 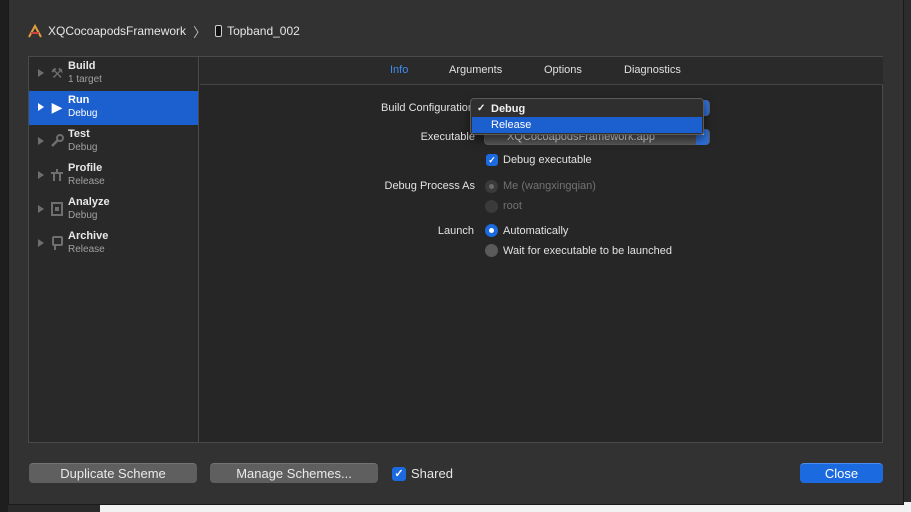 What do you see at coordinates (432, 473) in the screenshot?
I see `shared-label: Shared` at bounding box center [432, 473].